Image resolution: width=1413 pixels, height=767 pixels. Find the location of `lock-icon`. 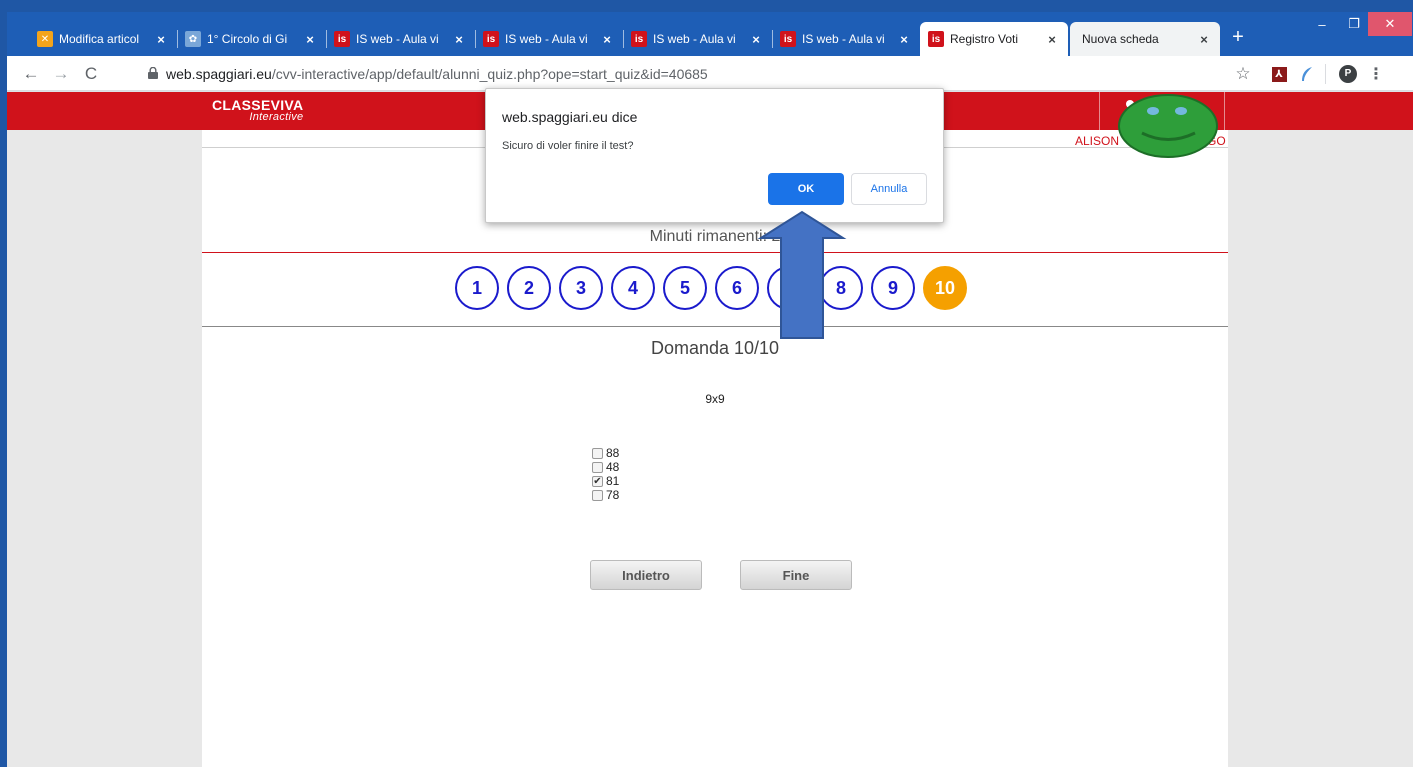

lock-icon is located at coordinates (153, 73).